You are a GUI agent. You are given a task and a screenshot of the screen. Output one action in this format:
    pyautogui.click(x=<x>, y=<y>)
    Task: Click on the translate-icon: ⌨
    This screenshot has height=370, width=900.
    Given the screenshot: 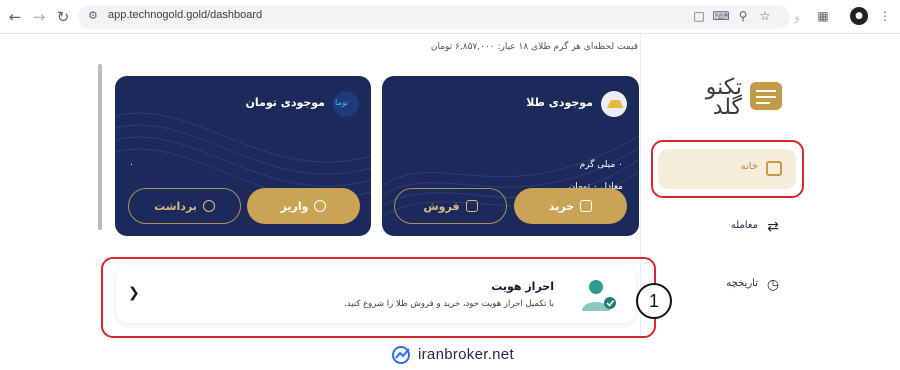 What is the action you would take?
    pyautogui.click(x=721, y=16)
    